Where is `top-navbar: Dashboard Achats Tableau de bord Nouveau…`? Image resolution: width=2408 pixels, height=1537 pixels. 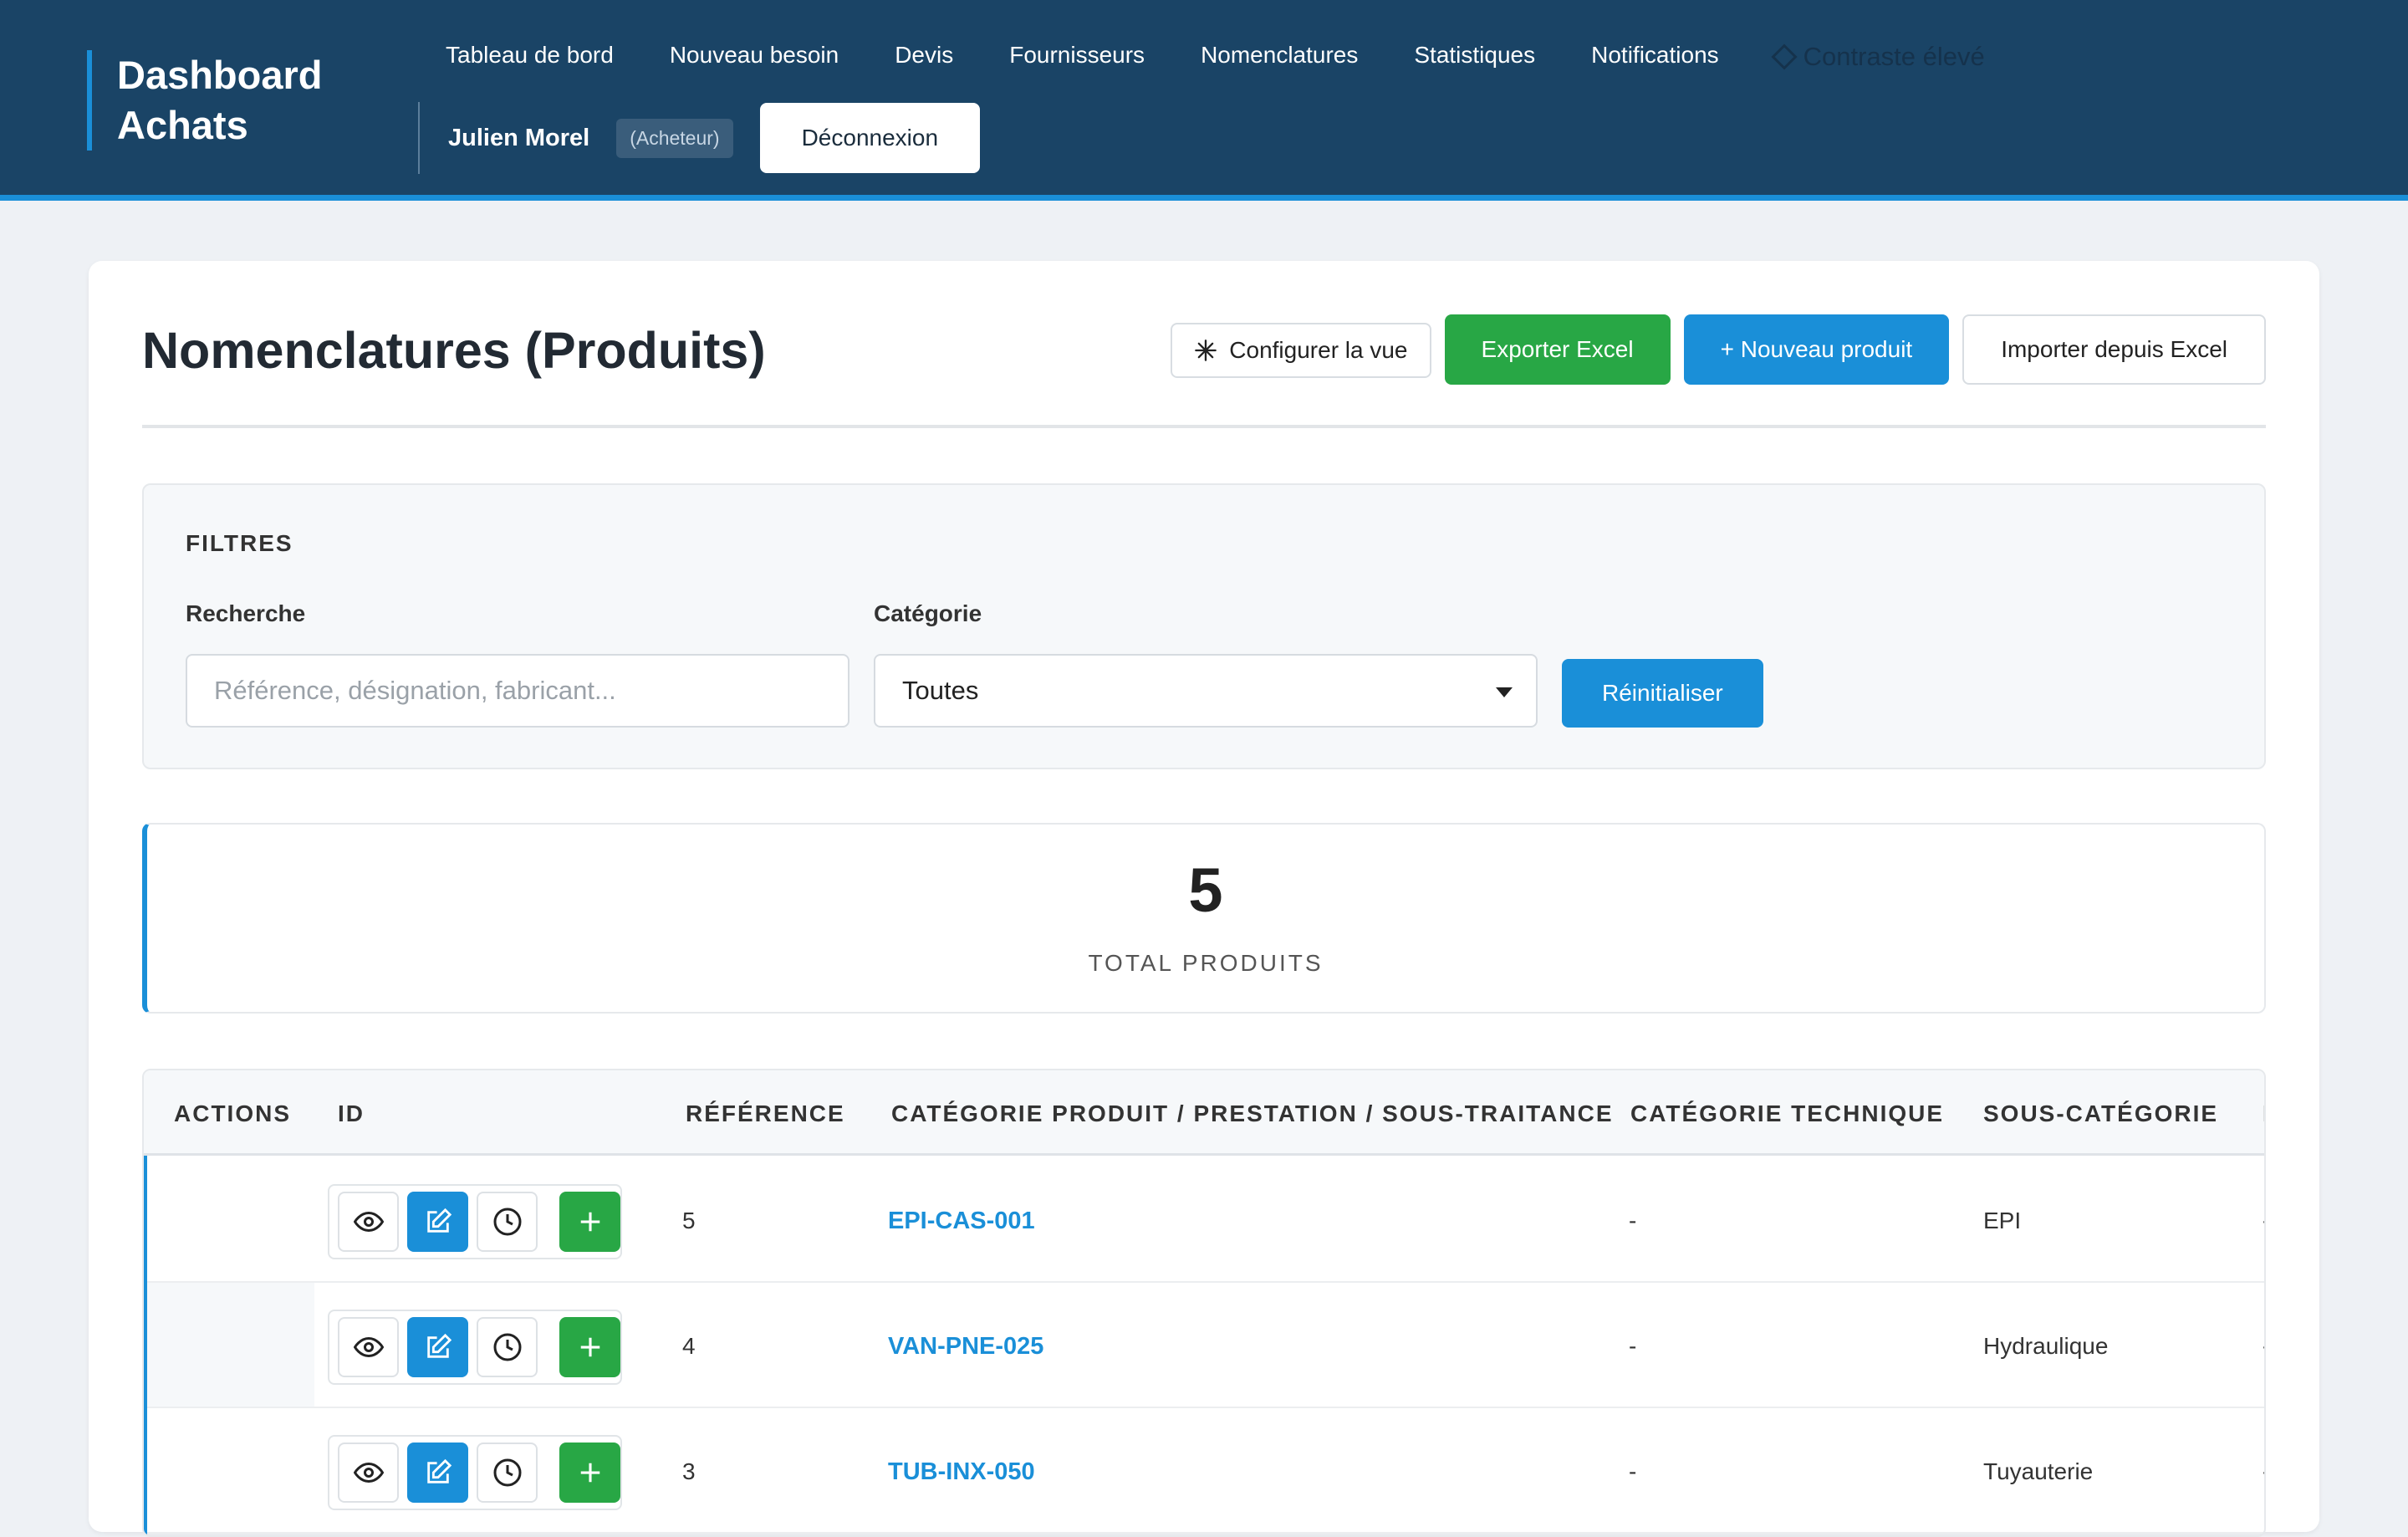
top-navbar: Dashboard Achats Tableau de bord Nouveau… is located at coordinates (1204, 100).